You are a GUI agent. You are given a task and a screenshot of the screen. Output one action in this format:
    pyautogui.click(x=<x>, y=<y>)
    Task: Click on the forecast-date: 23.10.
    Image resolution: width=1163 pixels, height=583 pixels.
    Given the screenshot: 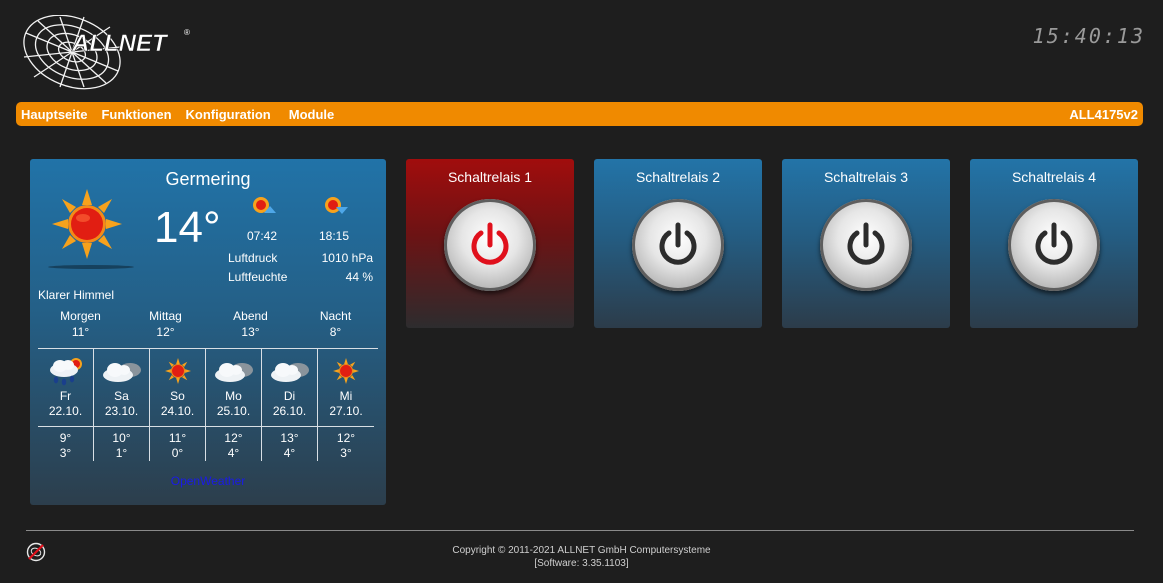 What is the action you would take?
    pyautogui.click(x=121, y=411)
    